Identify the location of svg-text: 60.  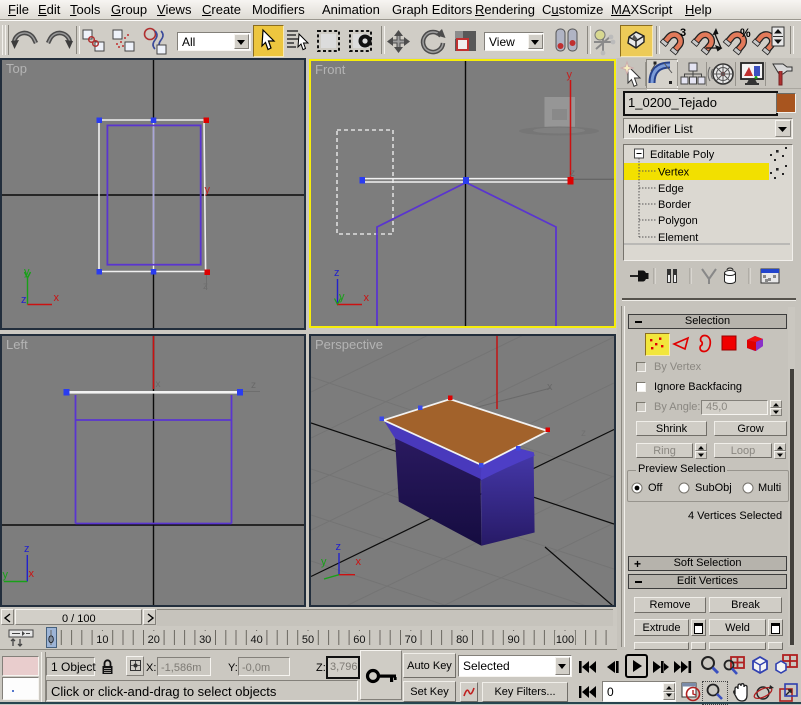
(359, 640).